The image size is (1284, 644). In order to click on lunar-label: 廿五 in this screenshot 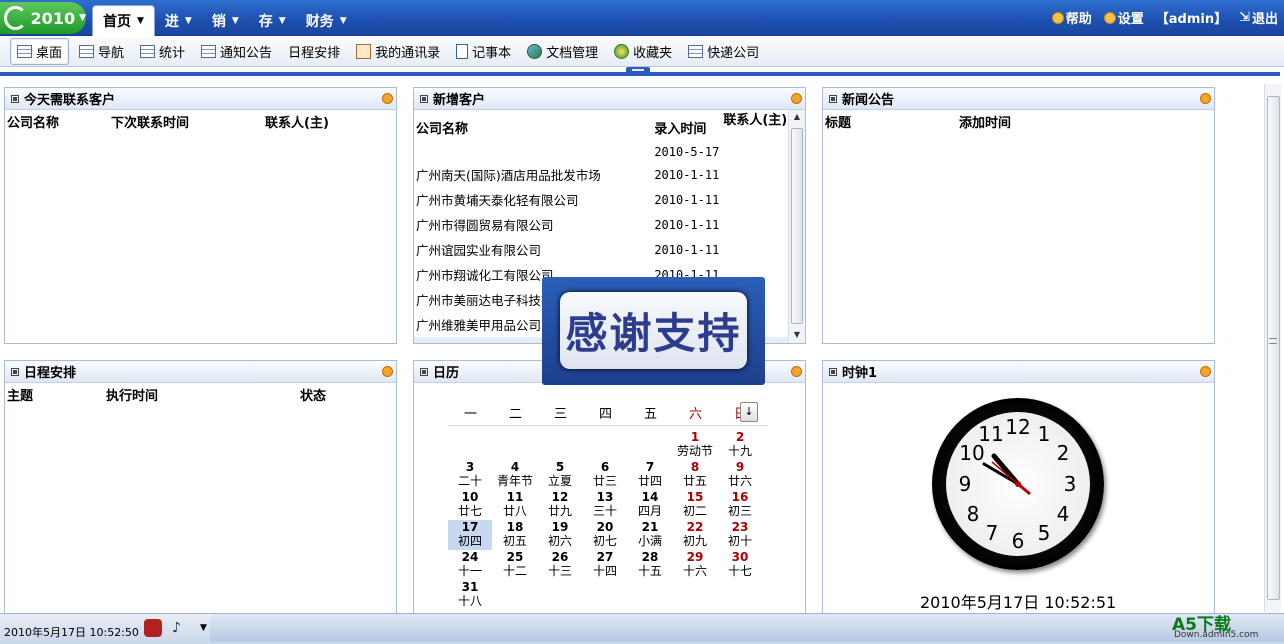, I will do `click(694, 481)`.